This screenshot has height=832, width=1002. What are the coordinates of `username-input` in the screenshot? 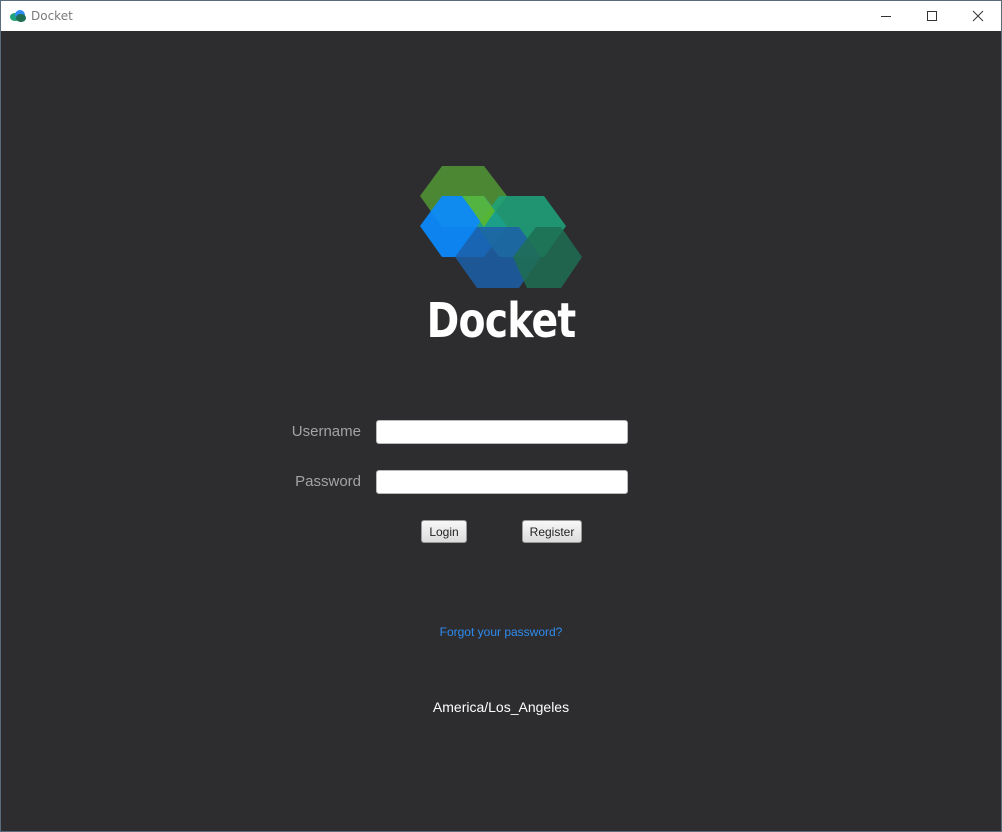 It's located at (502, 432).